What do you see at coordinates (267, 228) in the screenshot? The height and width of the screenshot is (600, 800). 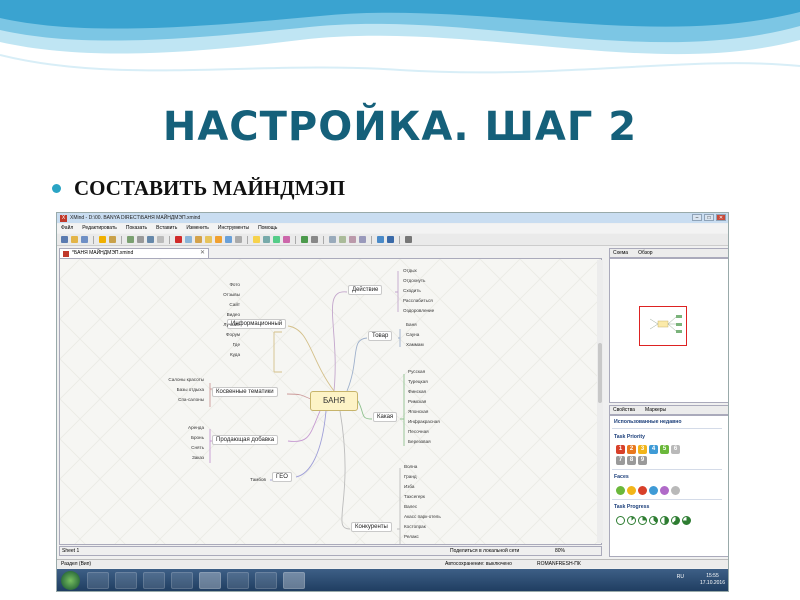 I see `menu-help: Помощь` at bounding box center [267, 228].